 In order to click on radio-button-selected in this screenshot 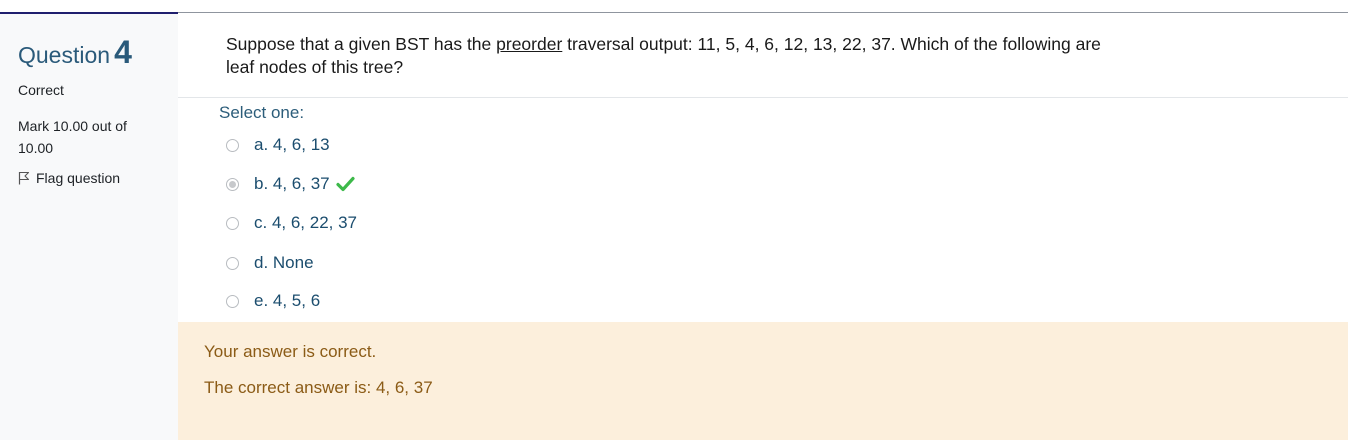, I will do `click(232, 184)`.